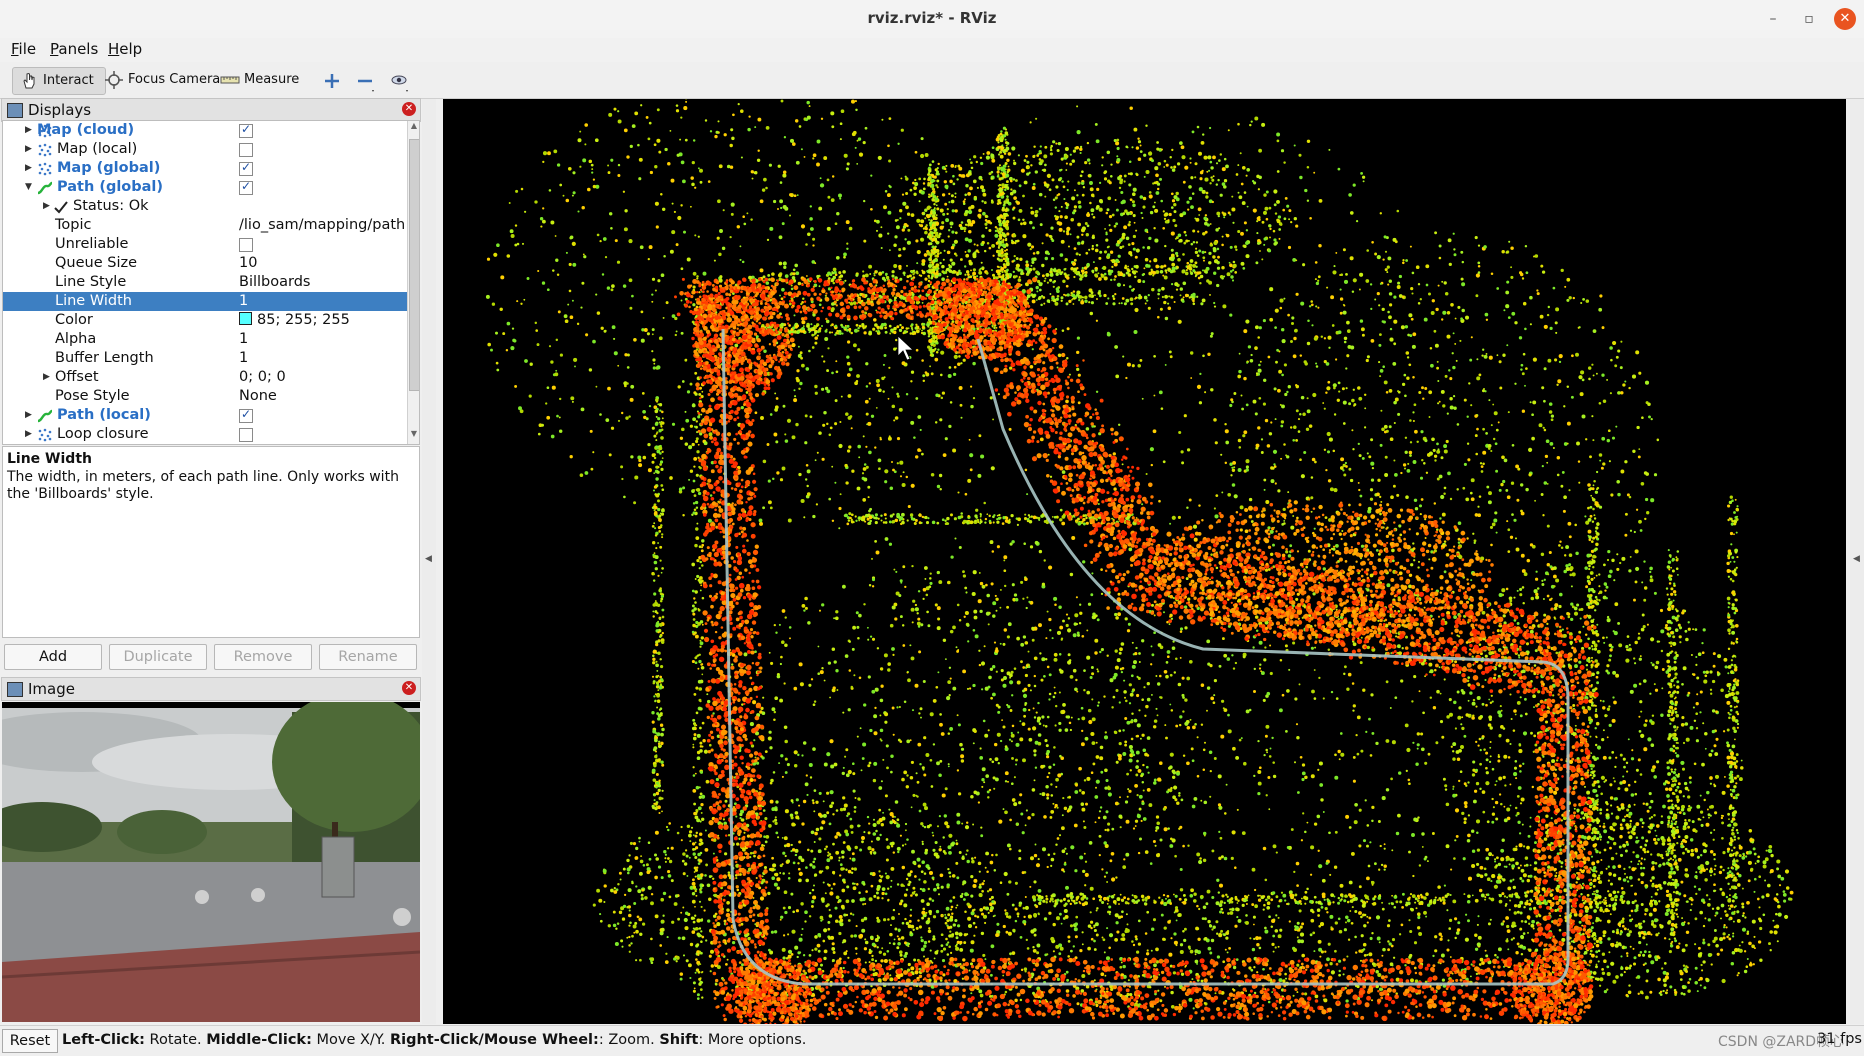 This screenshot has height=1056, width=1864. Describe the element at coordinates (73, 225) in the screenshot. I see `tree-row-label: Topic` at that location.